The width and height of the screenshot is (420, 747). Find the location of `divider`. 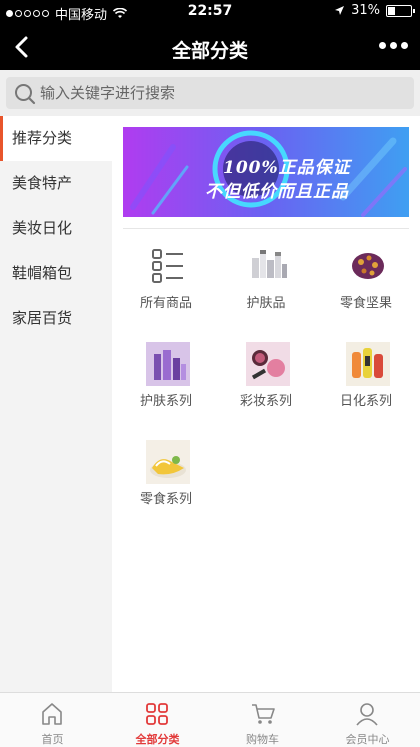

divider is located at coordinates (266, 228).